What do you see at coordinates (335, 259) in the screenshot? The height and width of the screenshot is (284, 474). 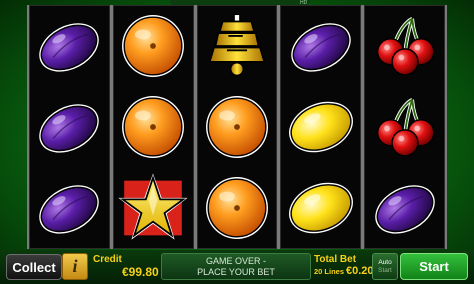 I see `total-bet-label: Total Bet` at bounding box center [335, 259].